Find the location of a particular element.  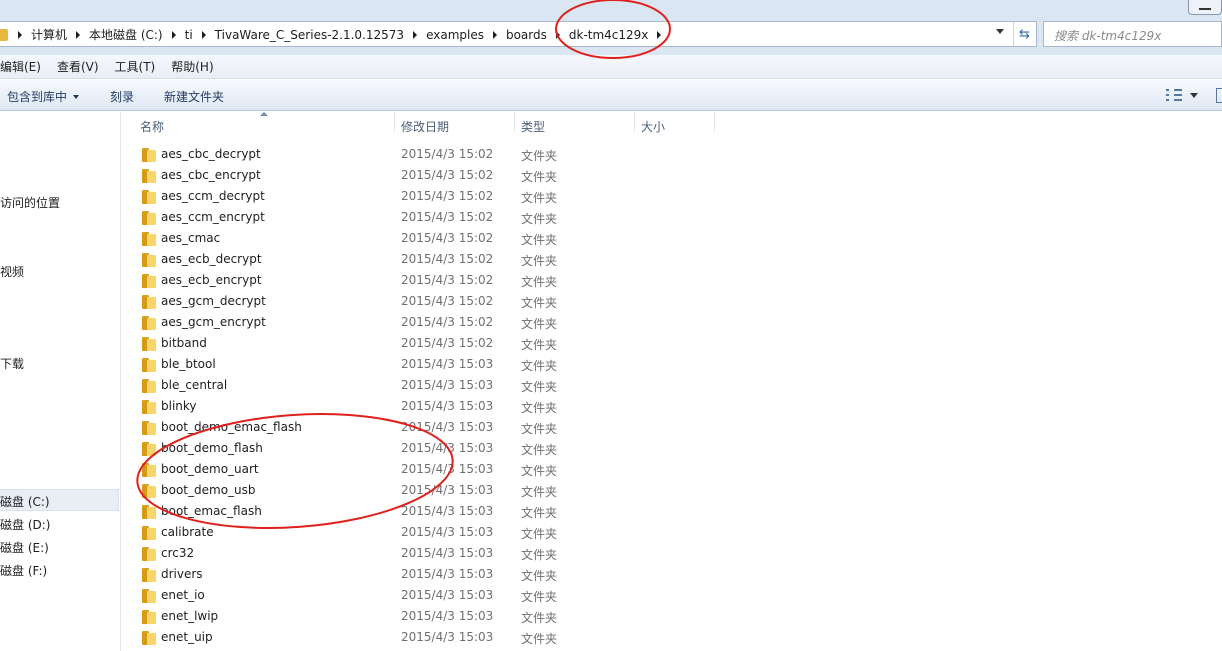

file-row: aes_cmac 2015/4/3 15:02 文件夹 is located at coordinates (675, 239).